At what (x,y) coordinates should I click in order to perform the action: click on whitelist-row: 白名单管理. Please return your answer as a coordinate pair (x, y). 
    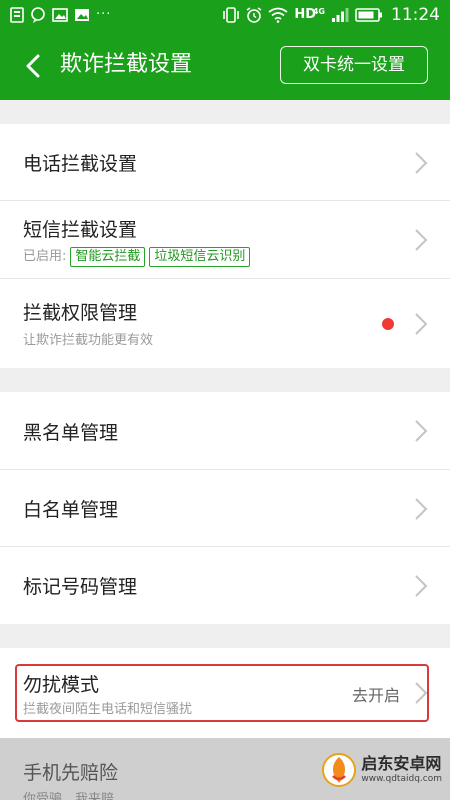
    Looking at the image, I should click on (225, 508).